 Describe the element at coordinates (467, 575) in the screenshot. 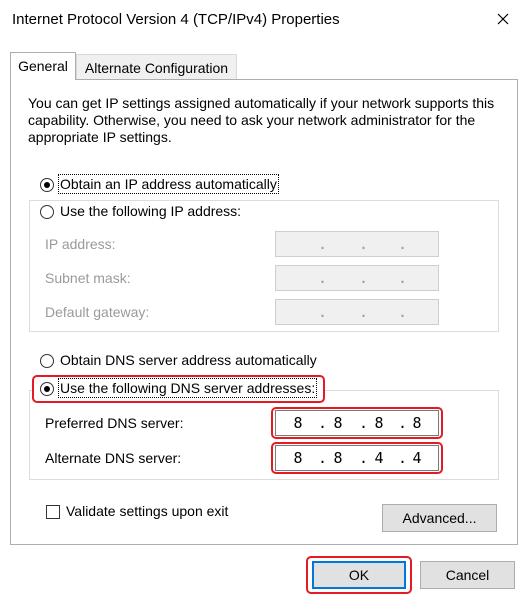

I see `cancel-button: Cancel` at that location.